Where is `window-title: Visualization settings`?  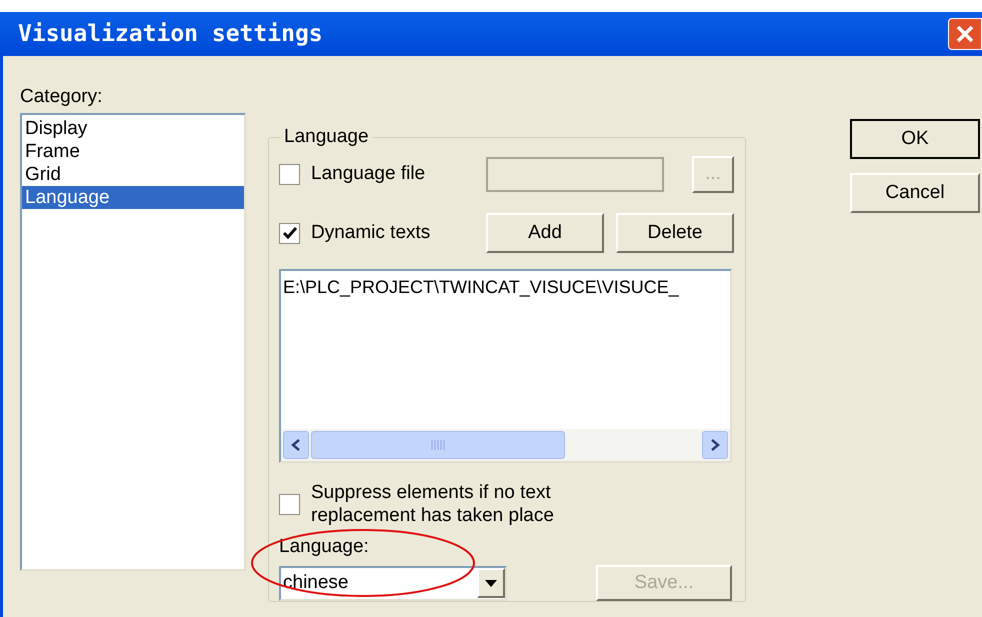 window-title: Visualization settings is located at coordinates (170, 34).